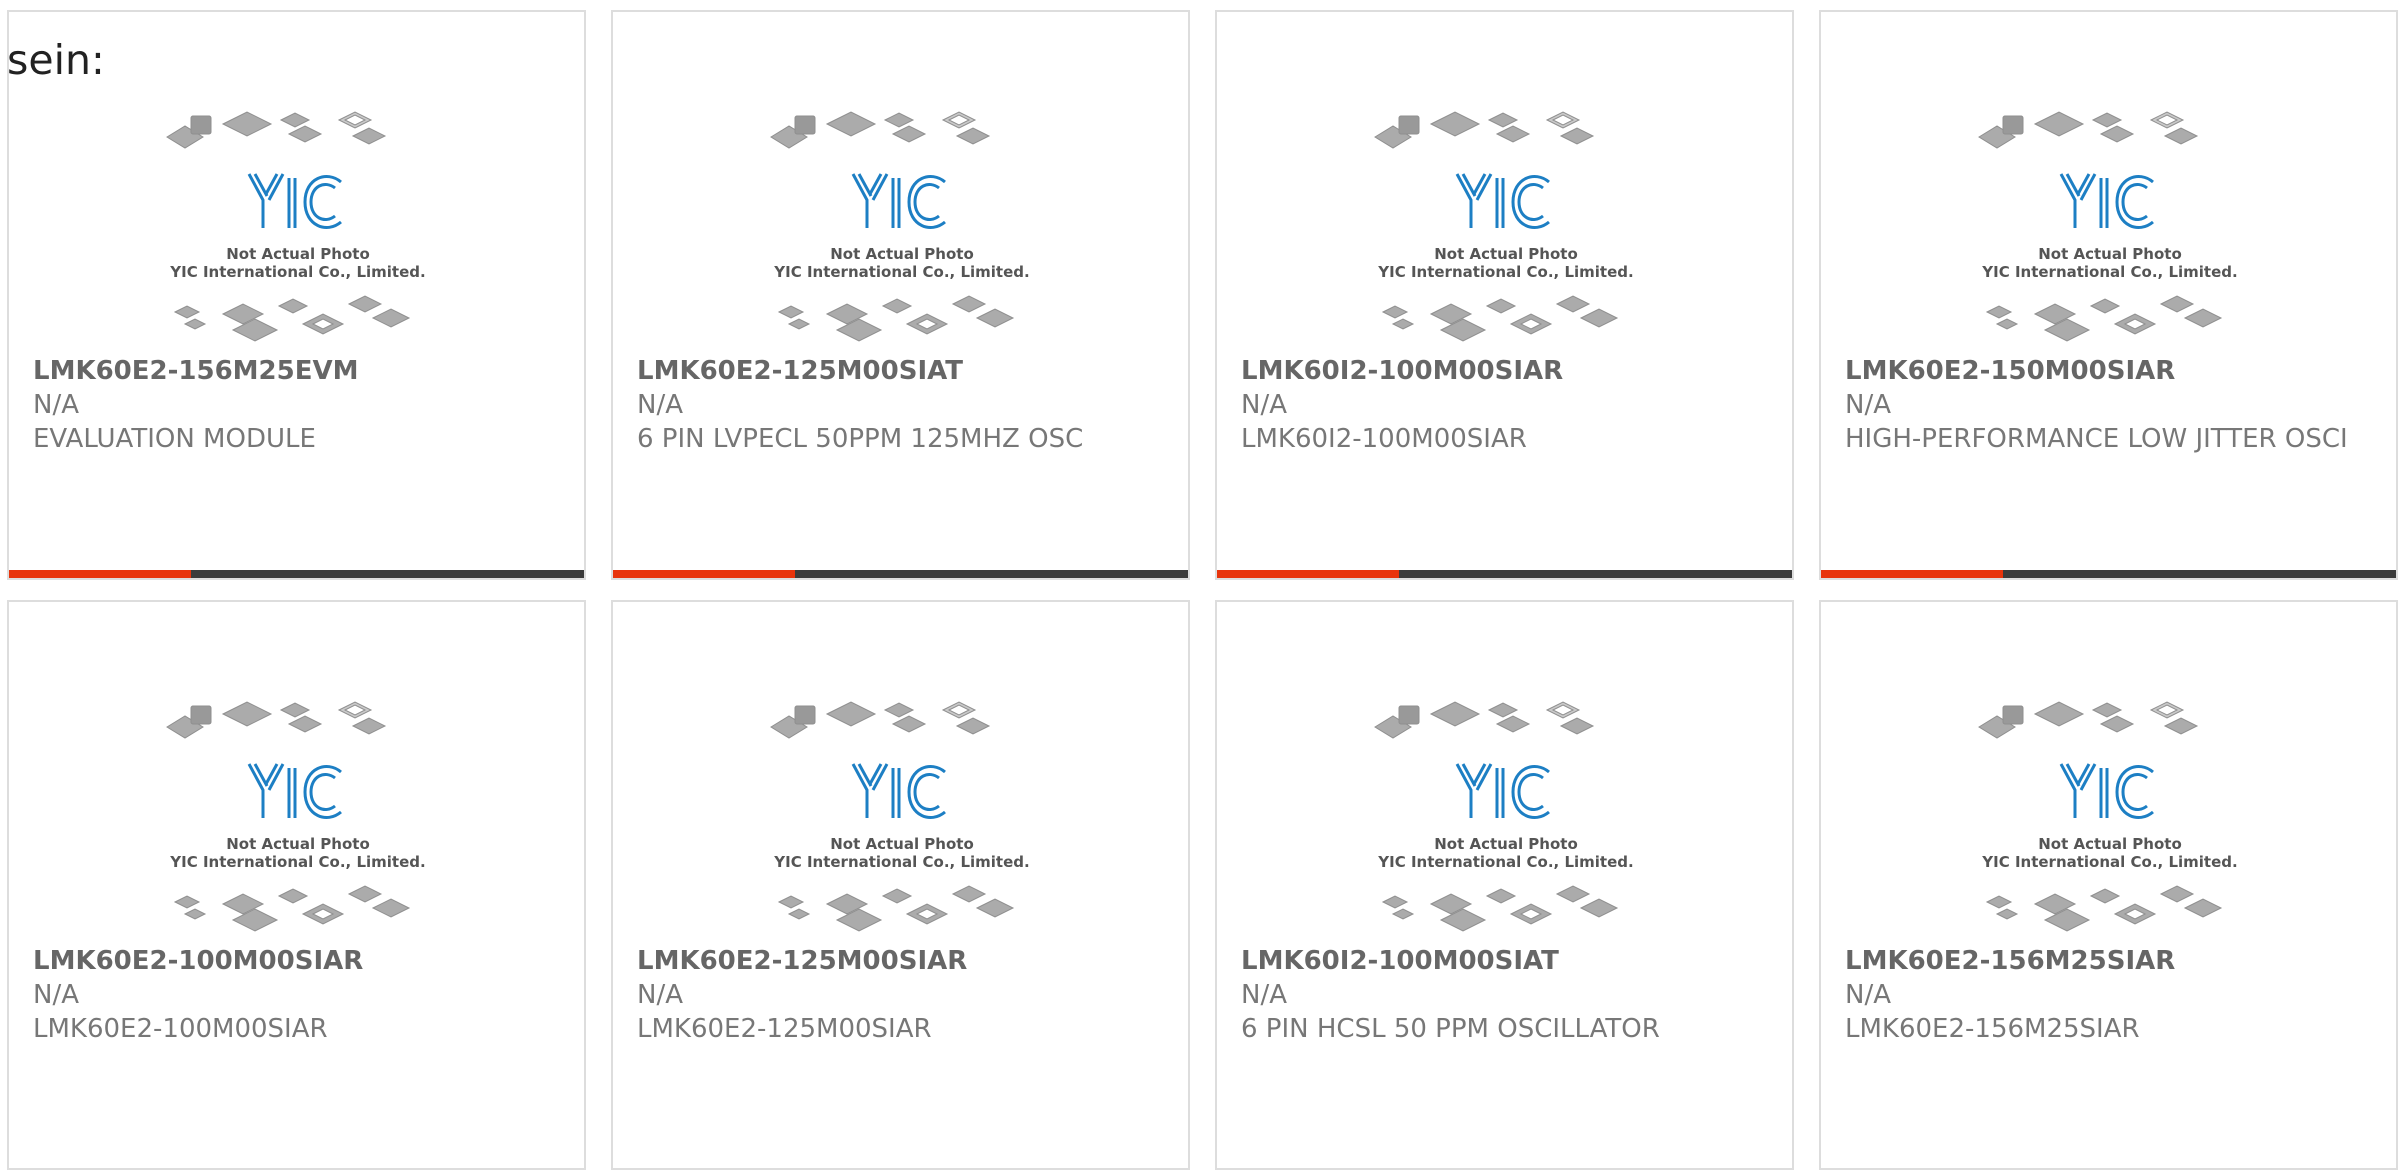  What do you see at coordinates (784, 1029) in the screenshot?
I see `product-description: LMK60E2-125M00SIAR` at bounding box center [784, 1029].